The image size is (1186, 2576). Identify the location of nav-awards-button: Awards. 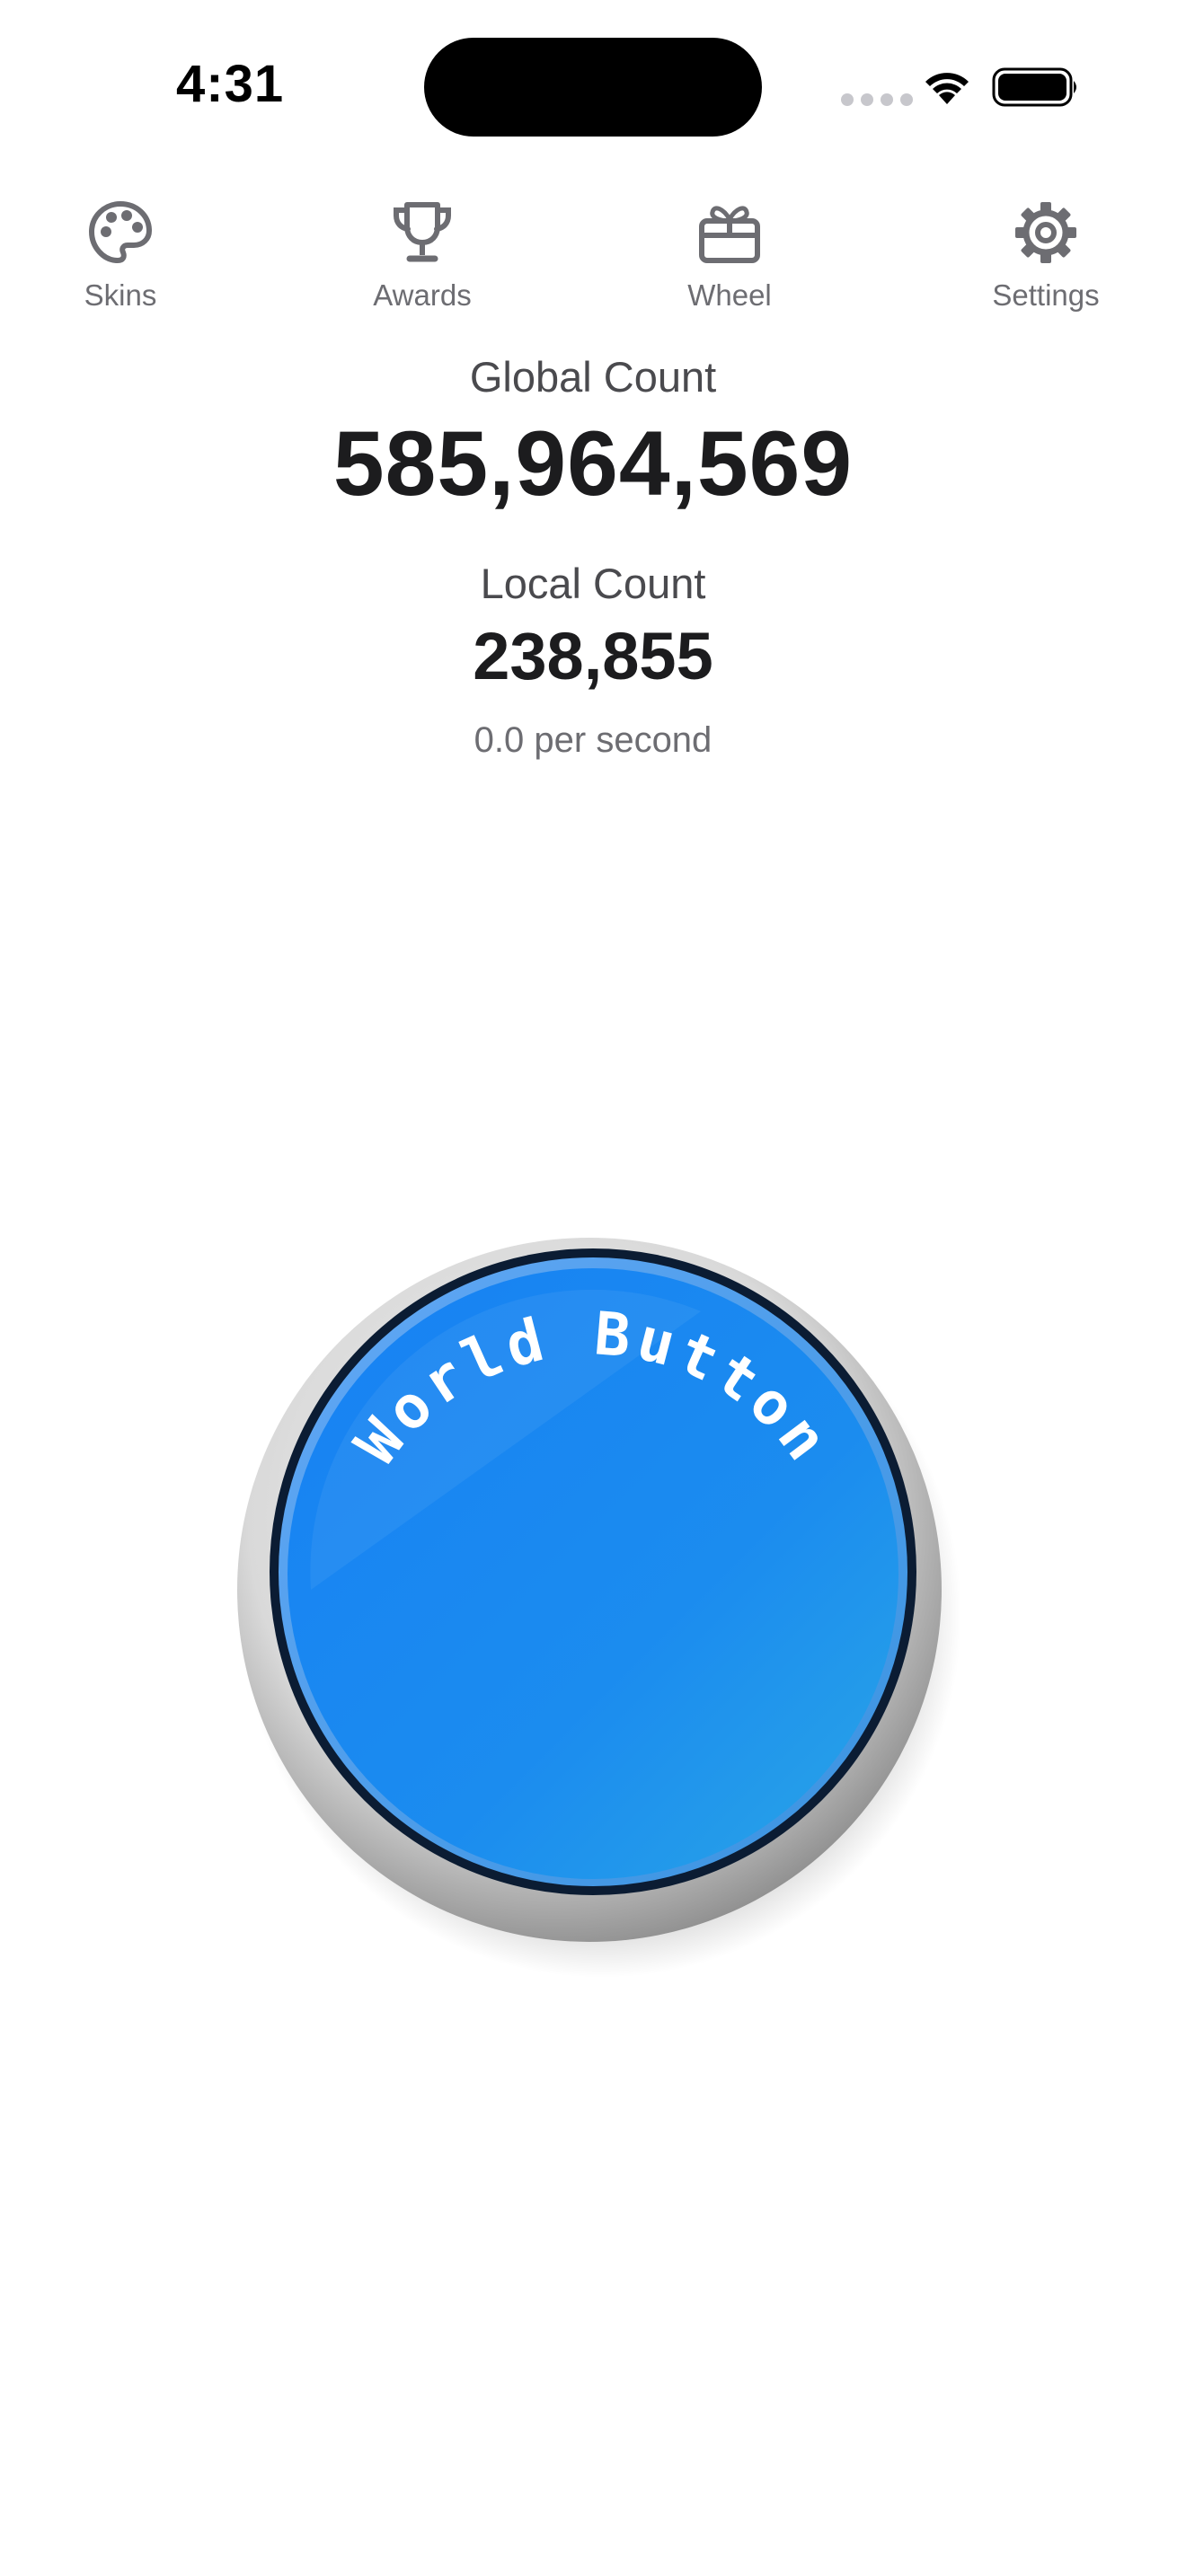
(422, 256).